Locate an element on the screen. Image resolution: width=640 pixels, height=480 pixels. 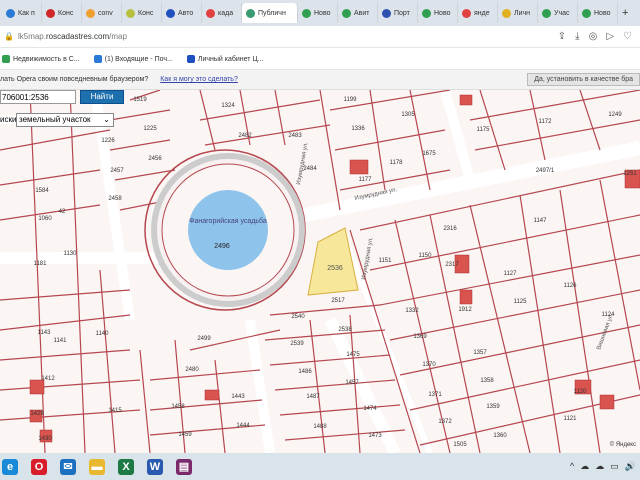
parcel-number: 1175 is located at coordinates (484, 130).